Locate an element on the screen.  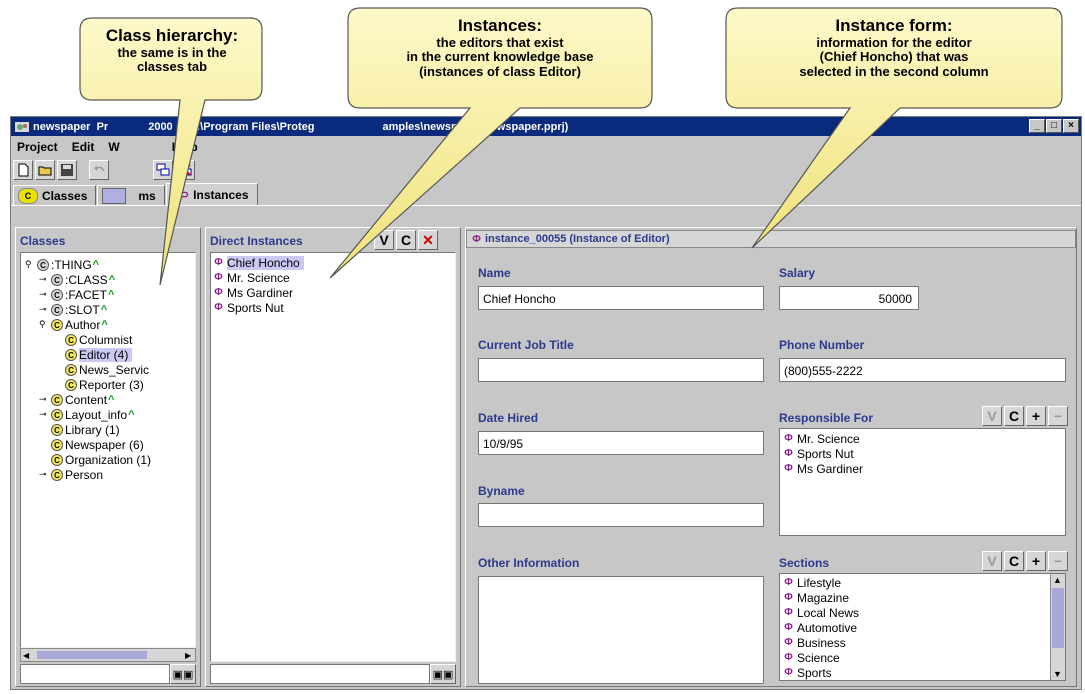
responsible-item: Ф Mr. Science is located at coordinates (922, 438).